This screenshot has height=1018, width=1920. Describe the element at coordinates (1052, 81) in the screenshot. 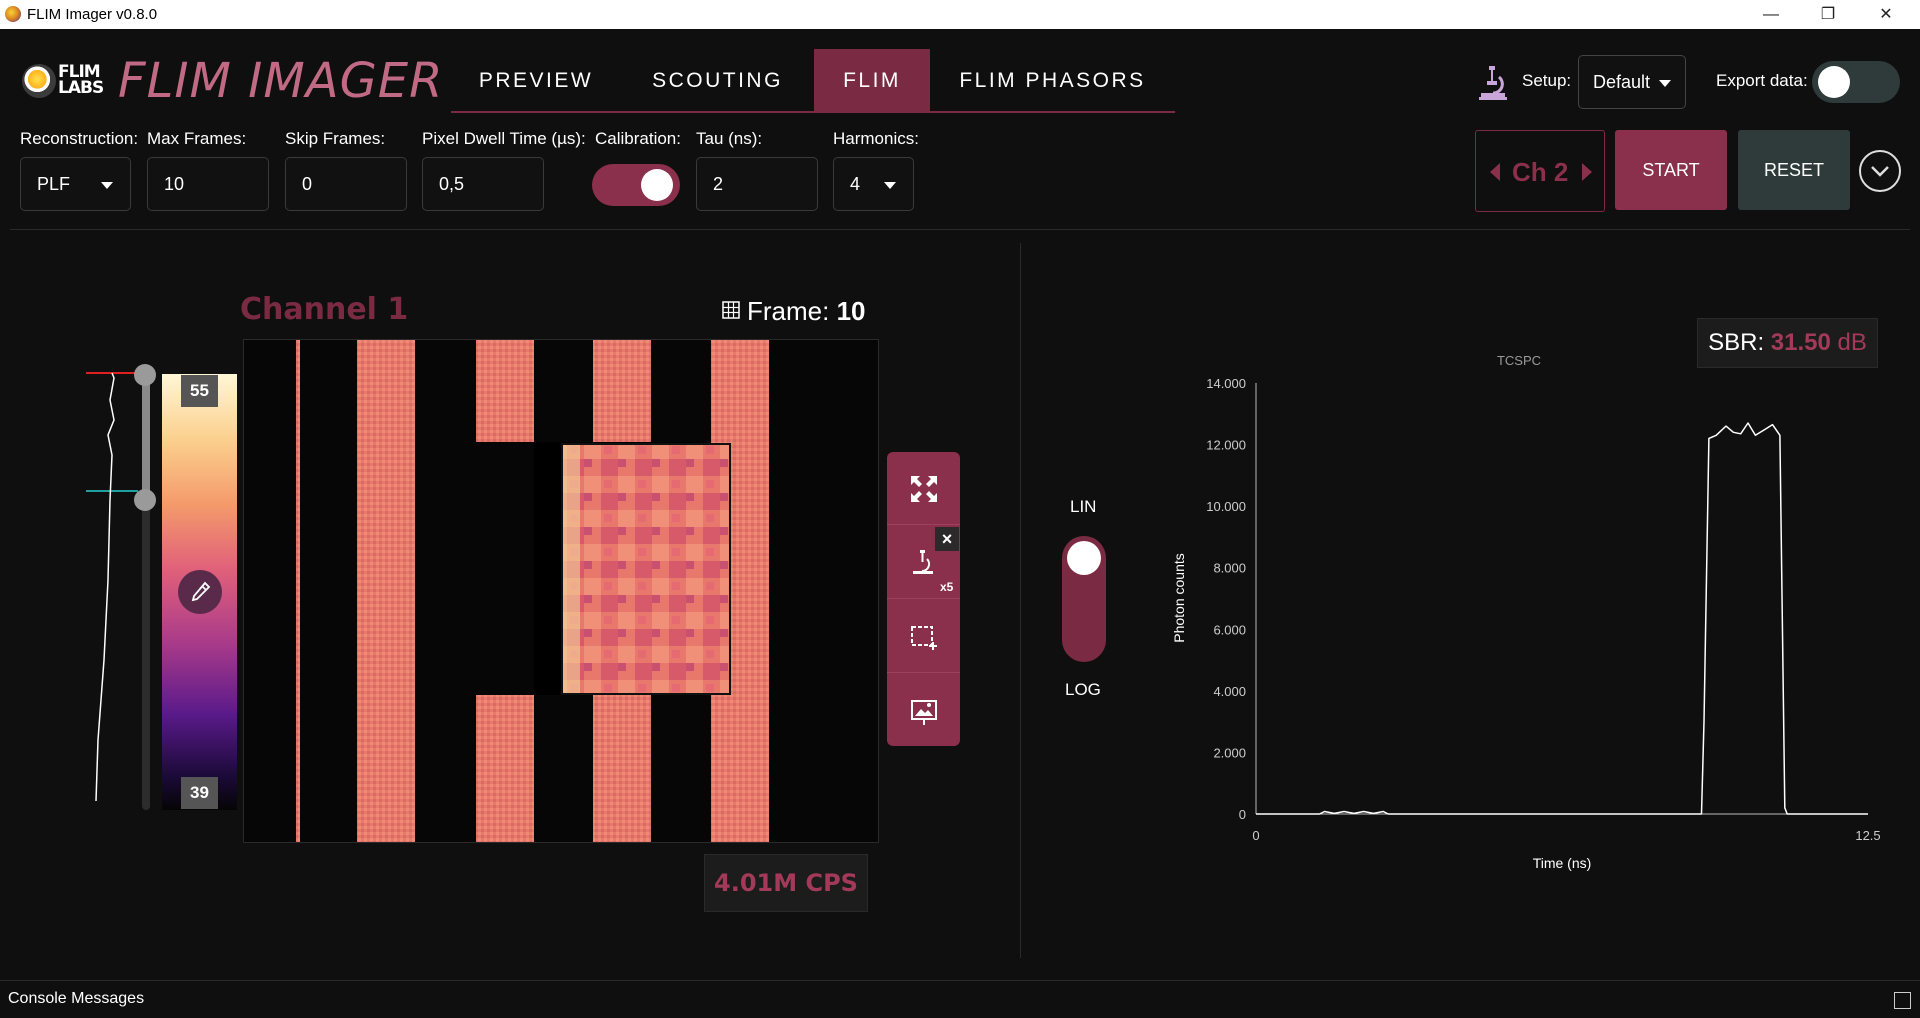

I see `tab-flim-phasors: FLIM PHASORS` at that location.